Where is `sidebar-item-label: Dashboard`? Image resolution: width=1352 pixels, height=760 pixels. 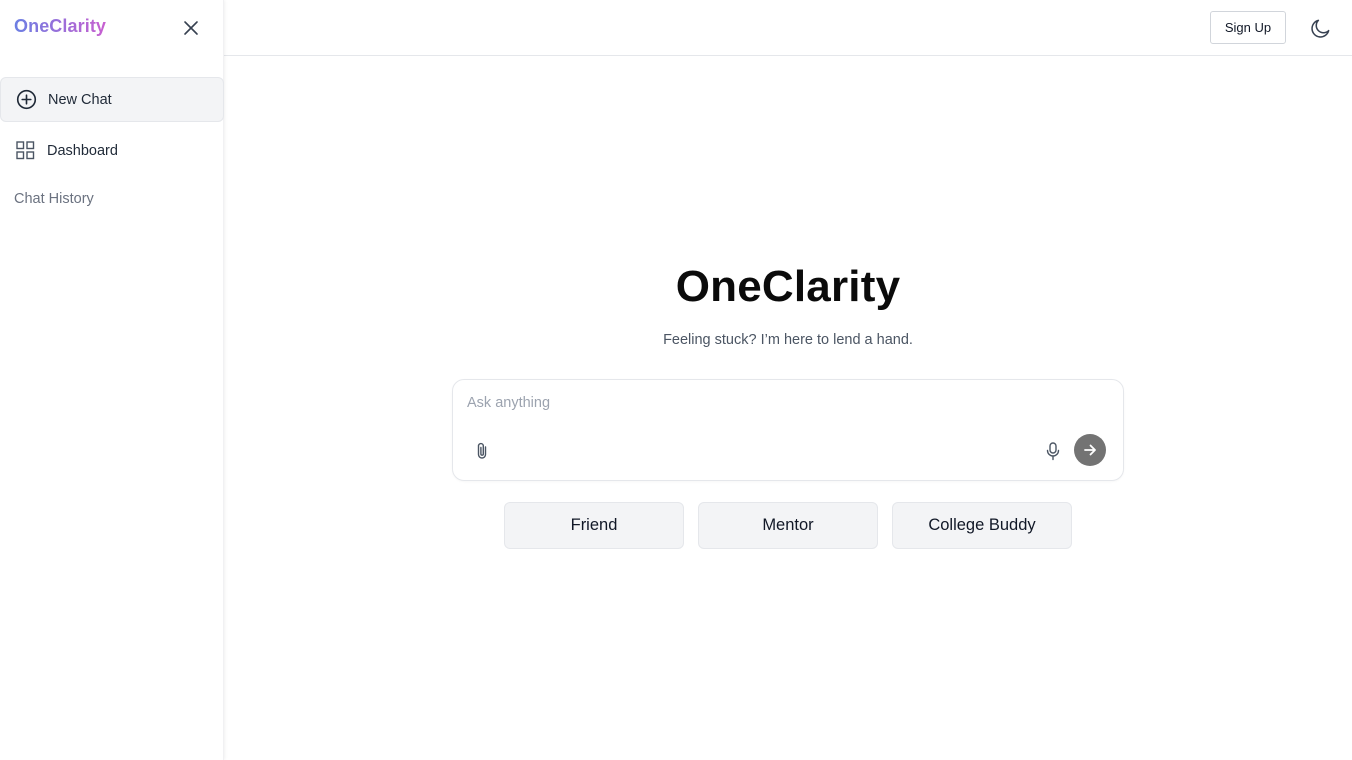 sidebar-item-label: Dashboard is located at coordinates (82, 150).